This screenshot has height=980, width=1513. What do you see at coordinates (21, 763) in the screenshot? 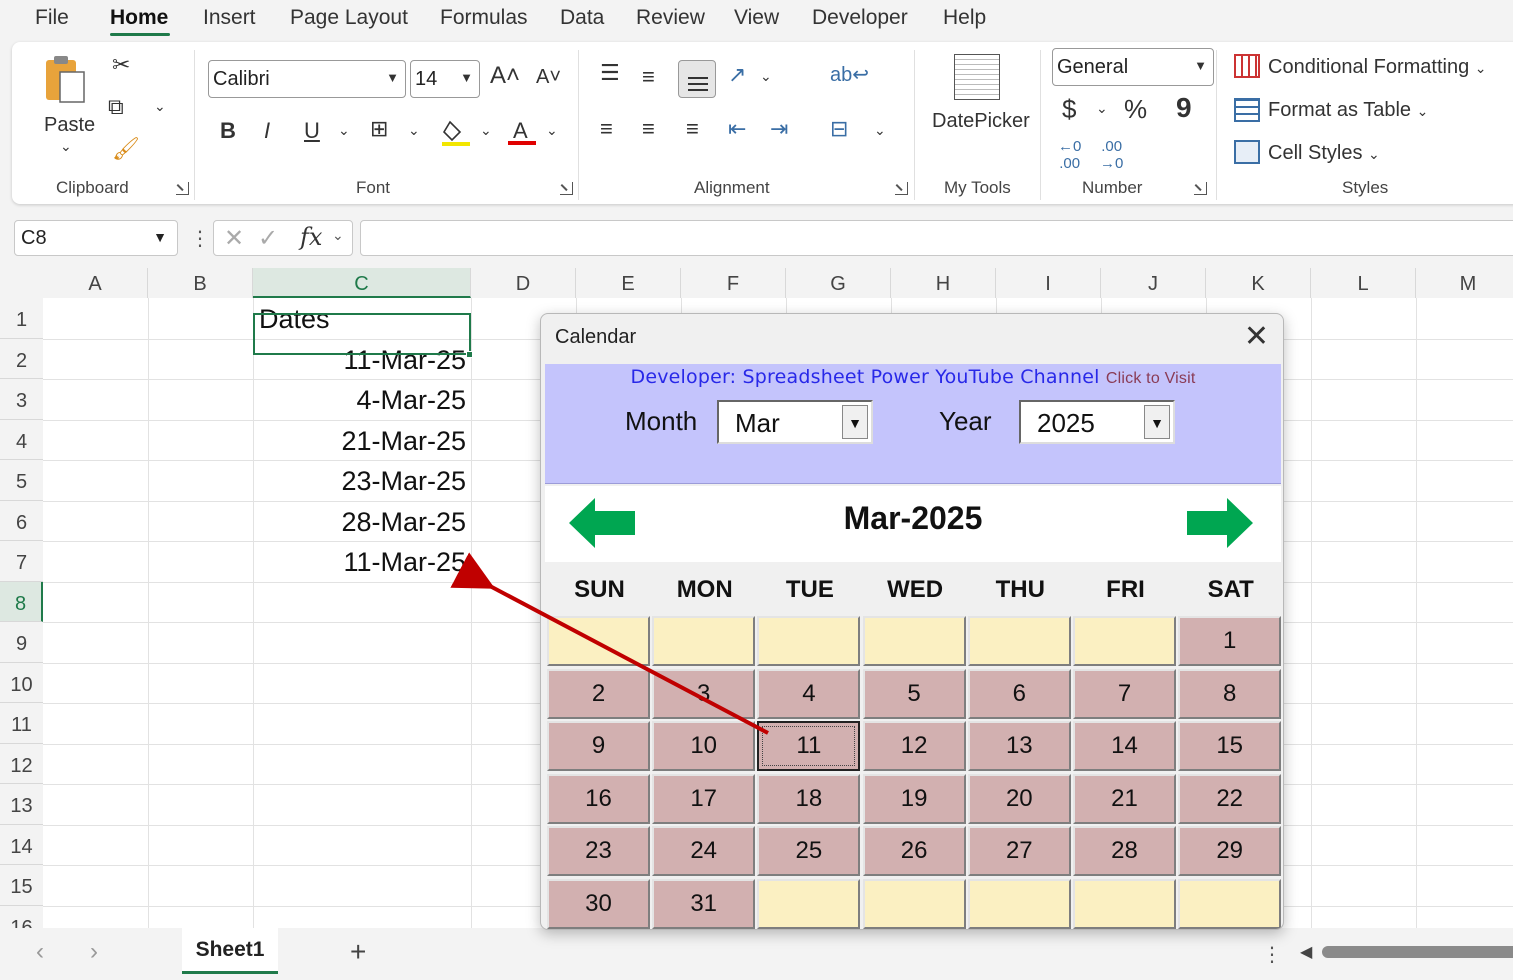
I see `row-header-12: 12` at bounding box center [21, 763].